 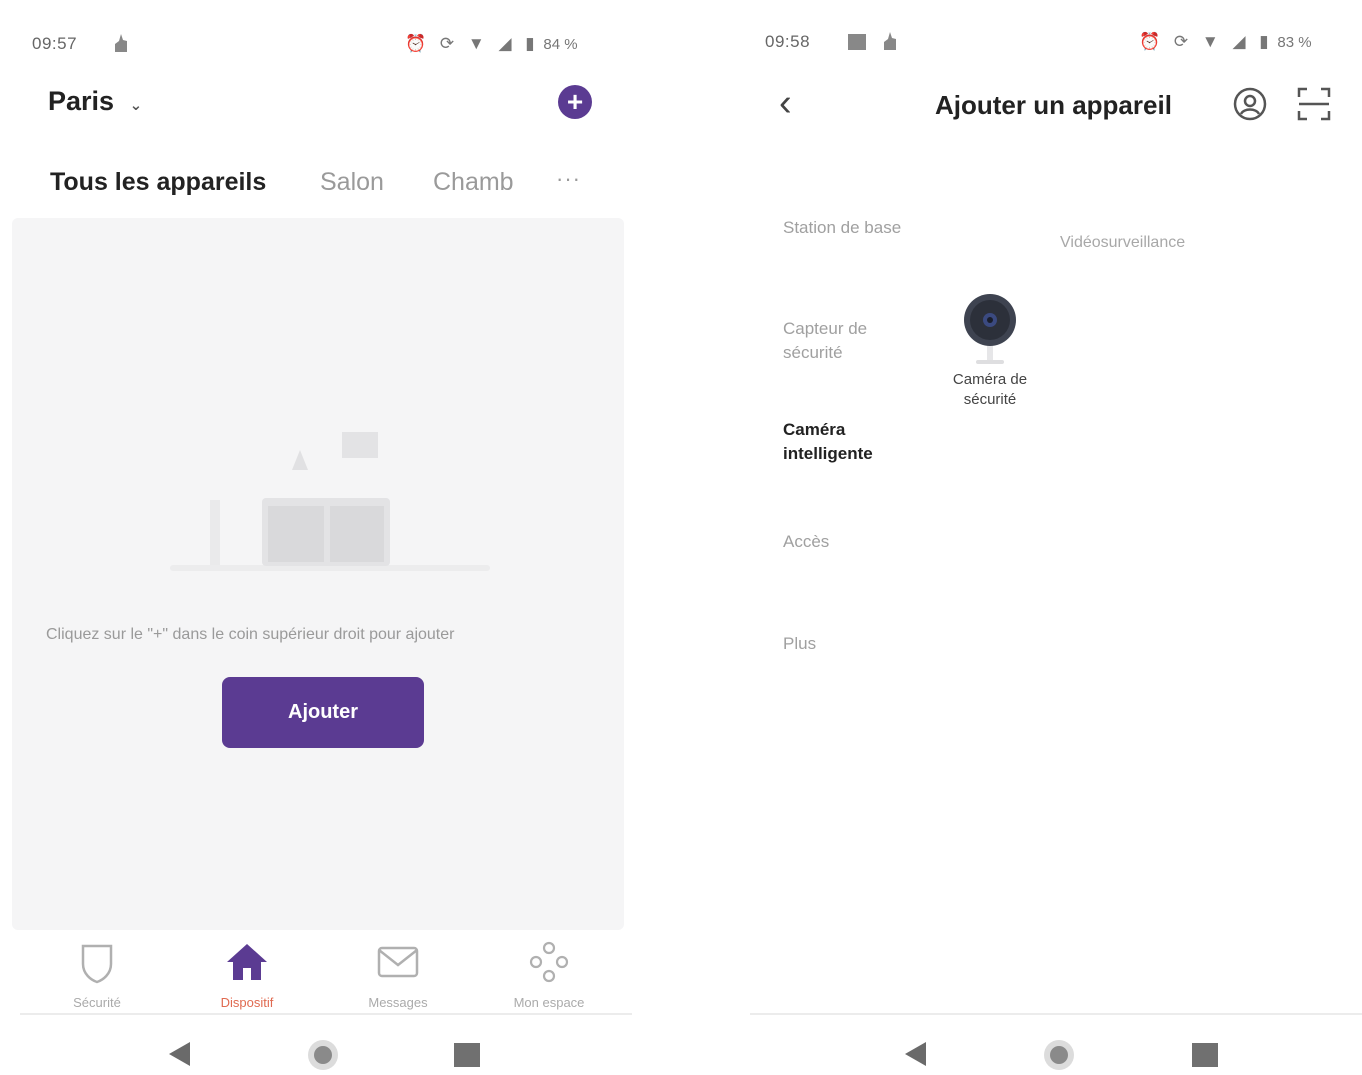 What do you see at coordinates (785, 103) in the screenshot?
I see `back-arrow-icon: ‹` at bounding box center [785, 103].